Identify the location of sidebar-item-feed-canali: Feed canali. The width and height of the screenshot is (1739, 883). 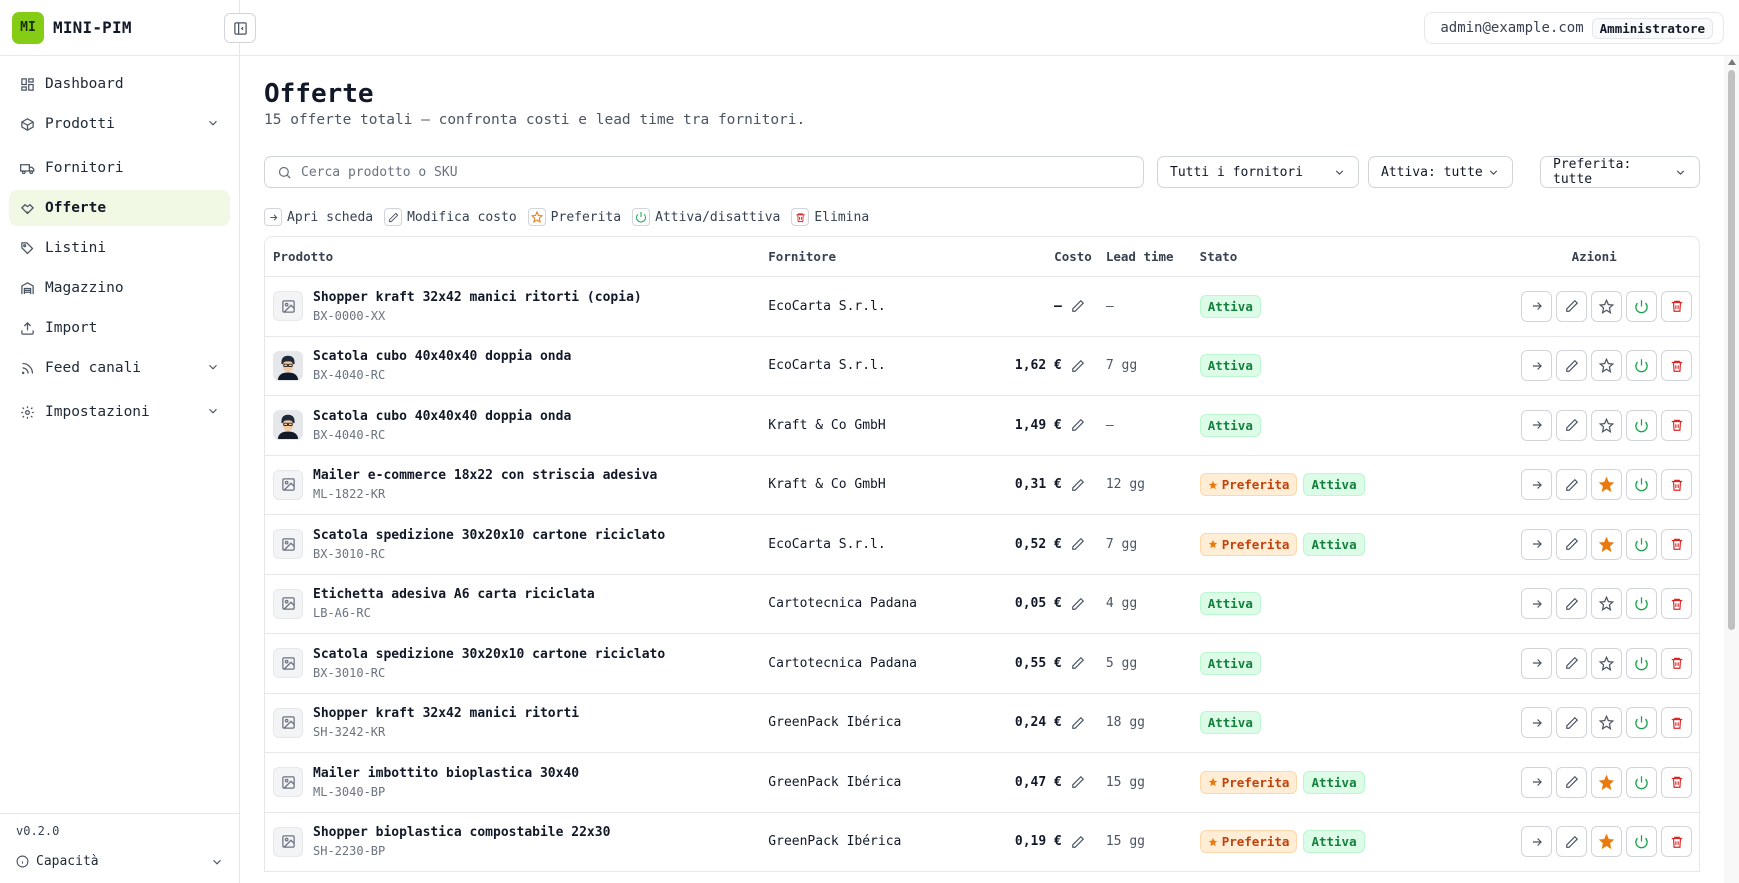
(119, 368).